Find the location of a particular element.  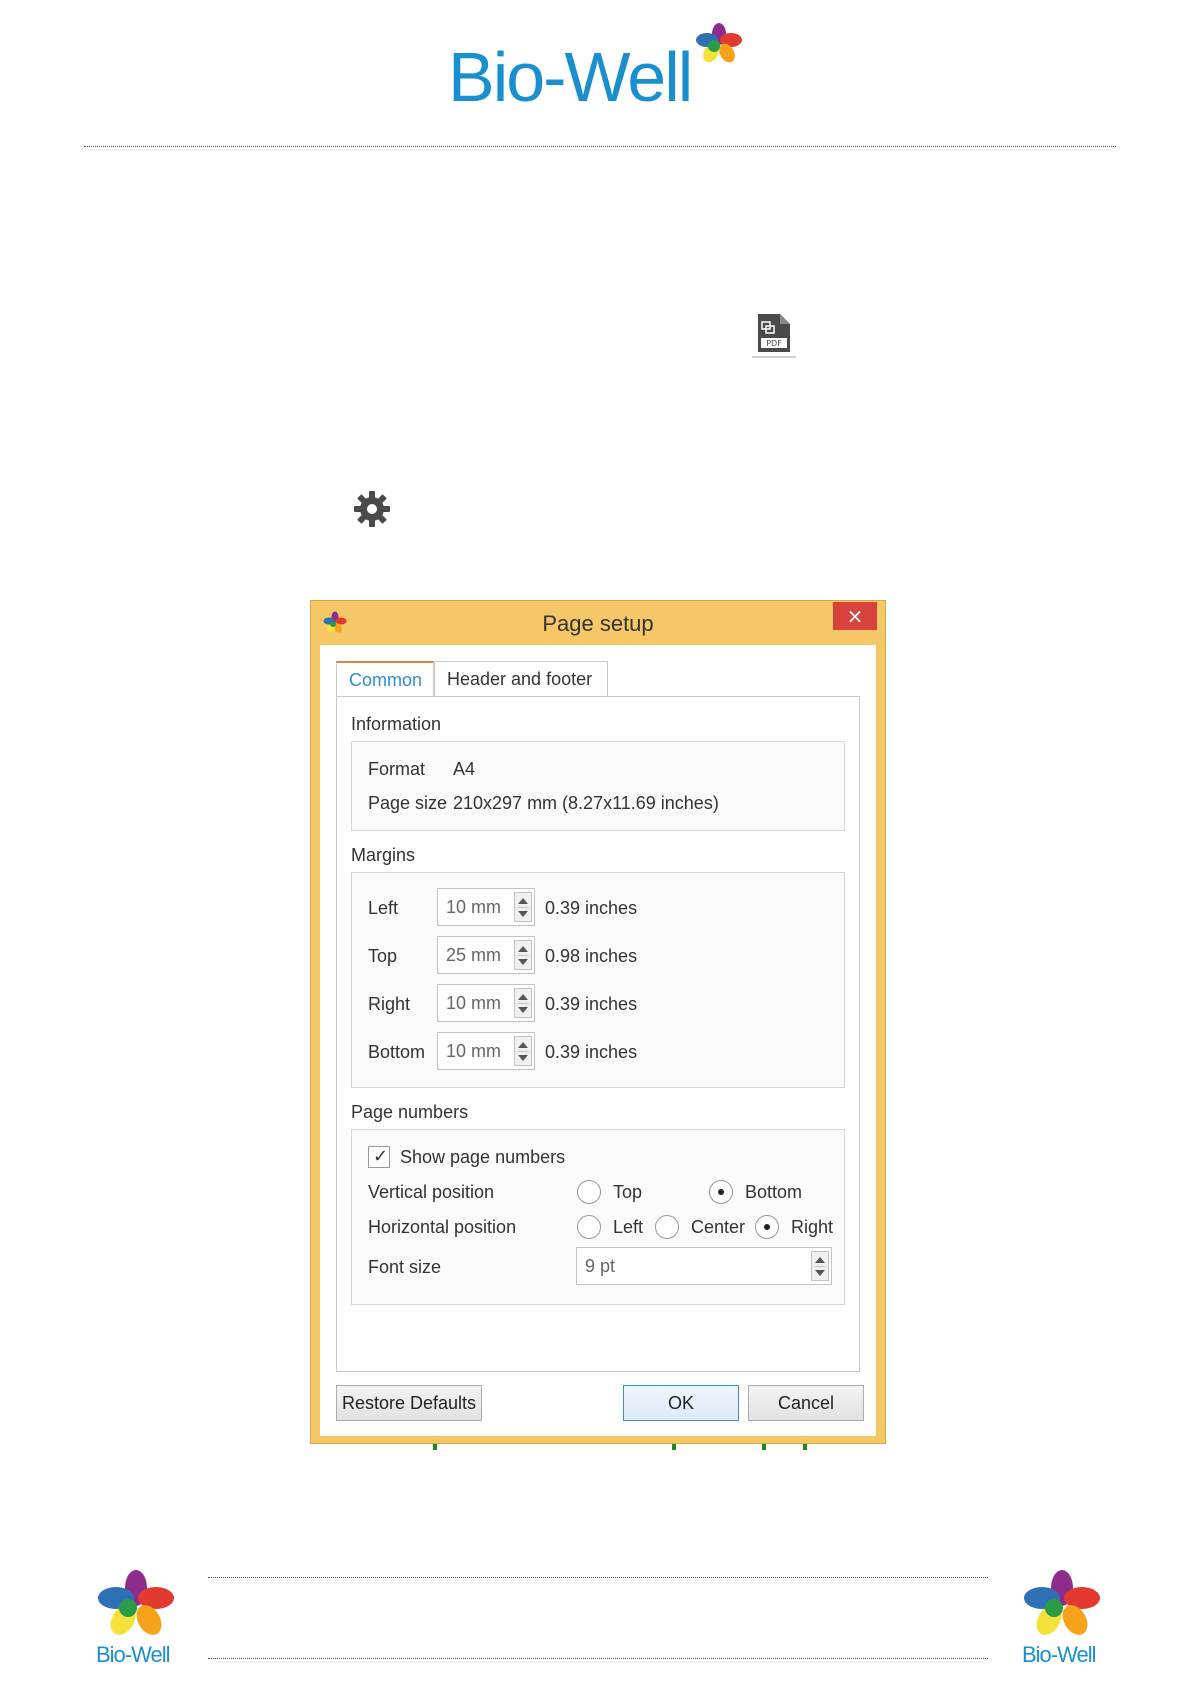

footer-logo-right: Bio-Well is located at coordinates (1072, 1620).